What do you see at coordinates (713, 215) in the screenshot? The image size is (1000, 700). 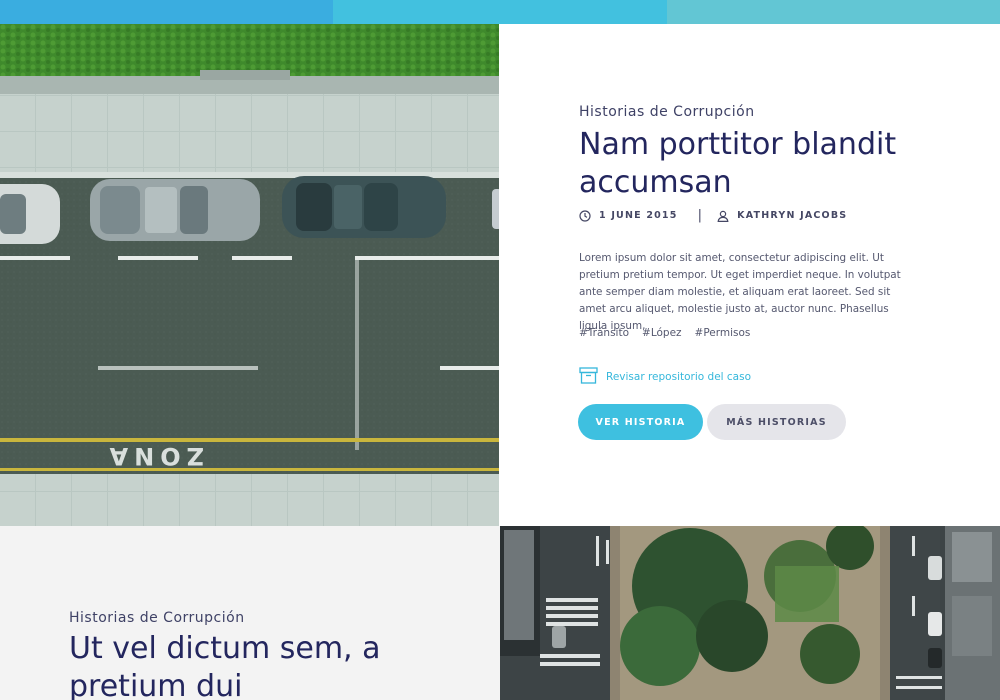 I see `article-meta: 1 JUNE 2015 | KATHRYN JACOBS` at bounding box center [713, 215].